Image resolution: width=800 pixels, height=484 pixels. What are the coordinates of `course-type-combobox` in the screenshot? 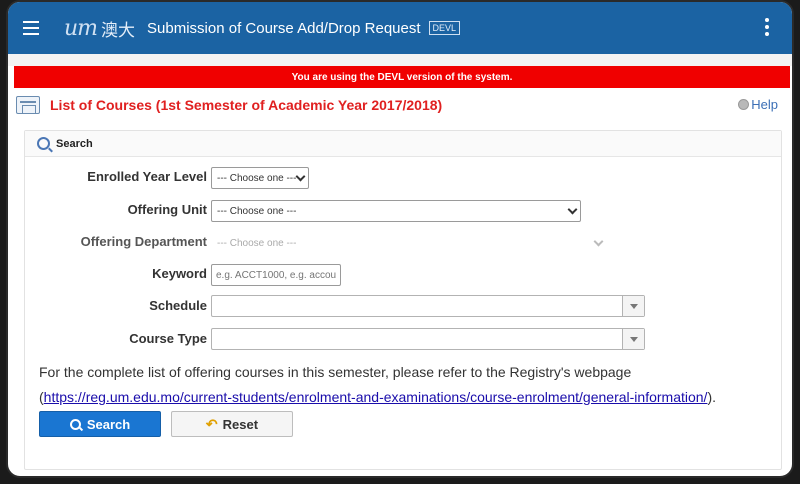 It's located at (428, 339).